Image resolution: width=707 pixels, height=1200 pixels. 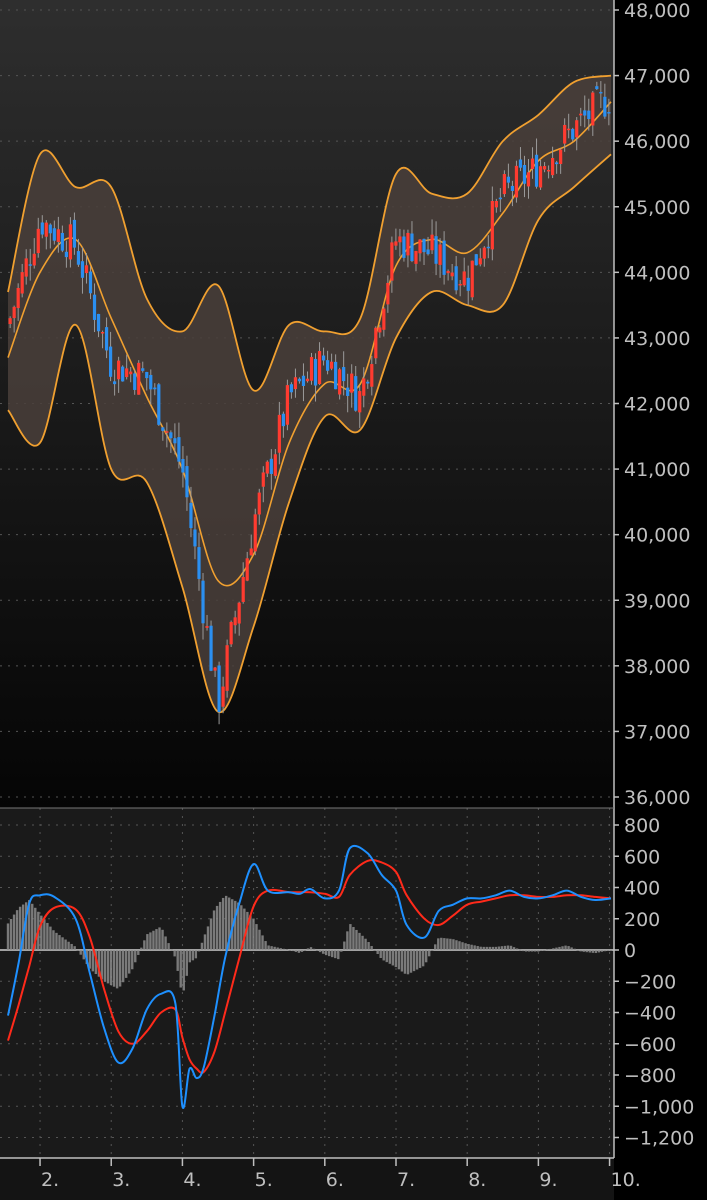 What do you see at coordinates (657, 405) in the screenshot?
I see `price-tick-label: 42,000` at bounding box center [657, 405].